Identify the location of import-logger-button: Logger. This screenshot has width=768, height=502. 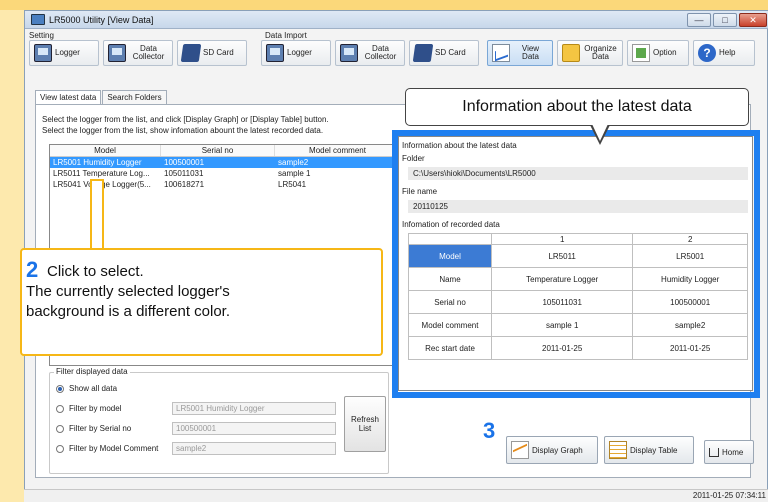
(296, 53).